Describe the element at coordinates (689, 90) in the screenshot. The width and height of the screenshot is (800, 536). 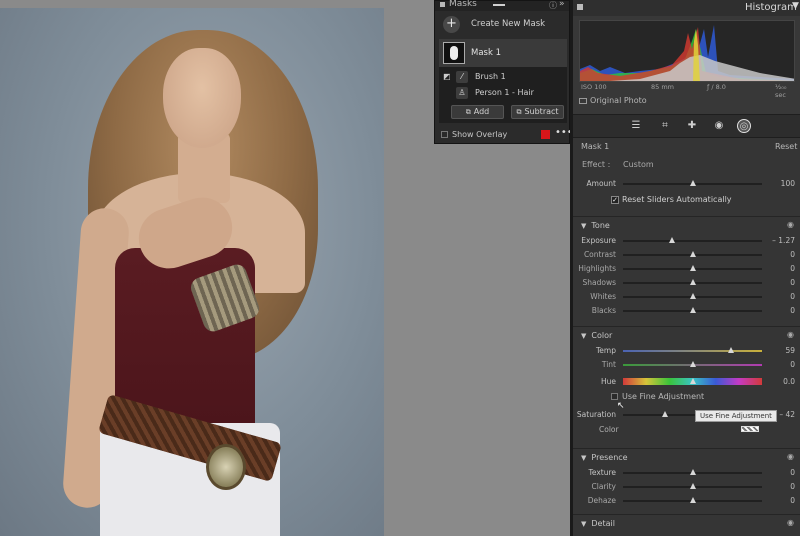
I see `exif-info: ISO 100 85 mm ƒ / 8.0 ¹⁄₂₀₀ sec` at that location.